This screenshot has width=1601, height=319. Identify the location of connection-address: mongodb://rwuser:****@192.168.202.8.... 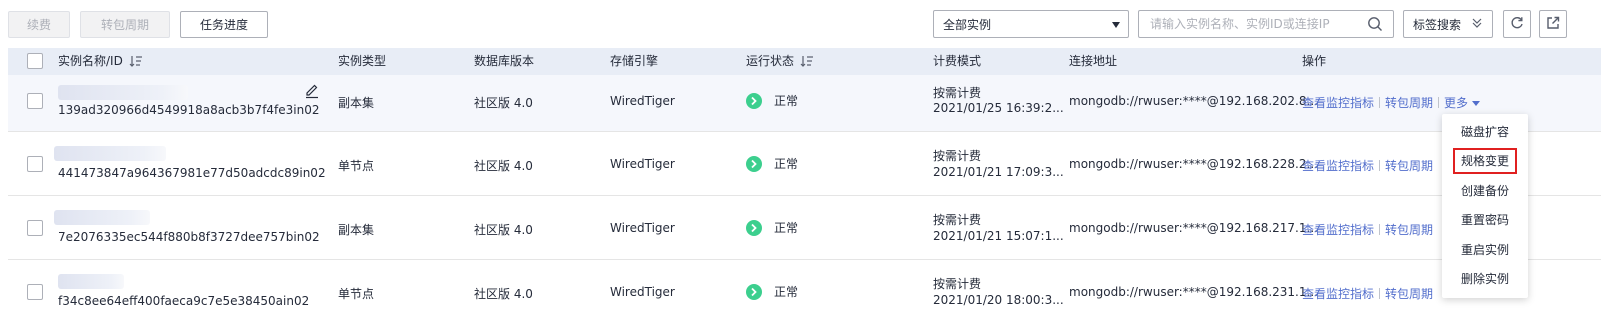
(1193, 101).